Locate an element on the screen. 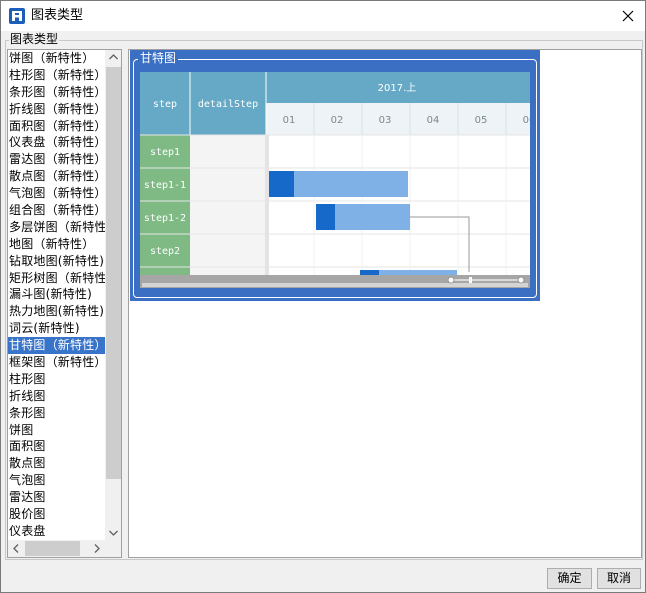  list-item: 散点图 is located at coordinates (56, 463).